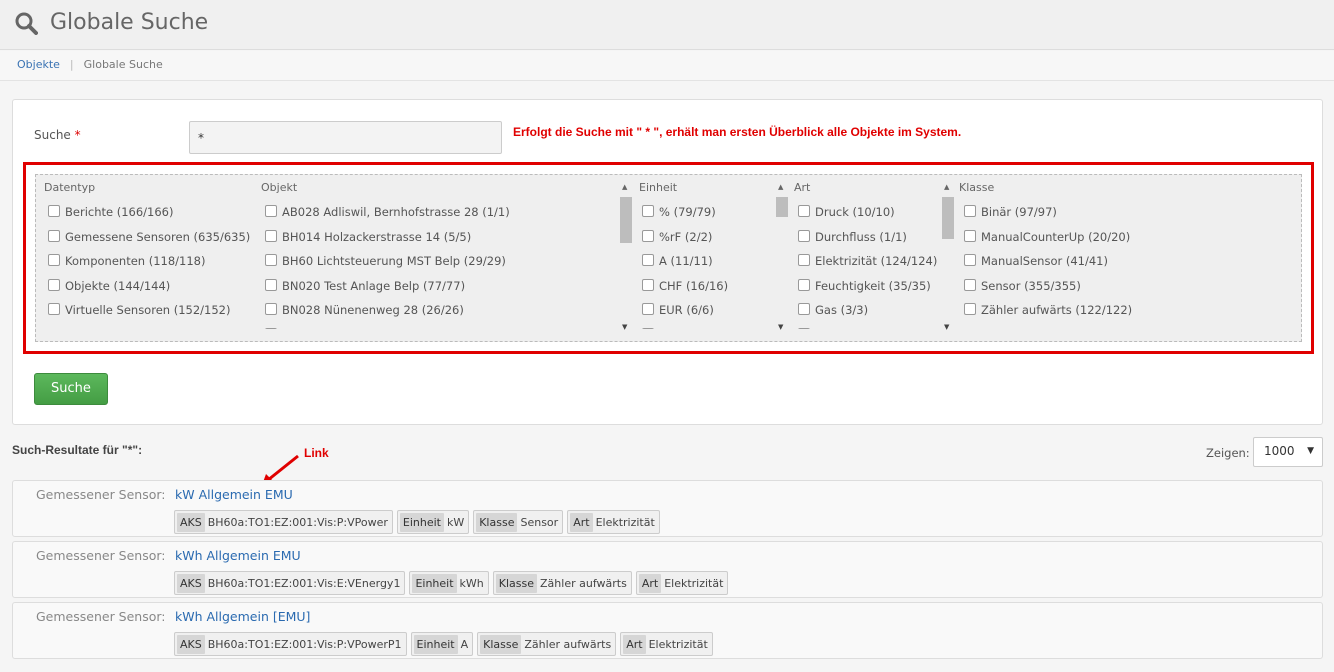  I want to click on scrollbar-einheit: ▲ ▼, so click(782, 257).